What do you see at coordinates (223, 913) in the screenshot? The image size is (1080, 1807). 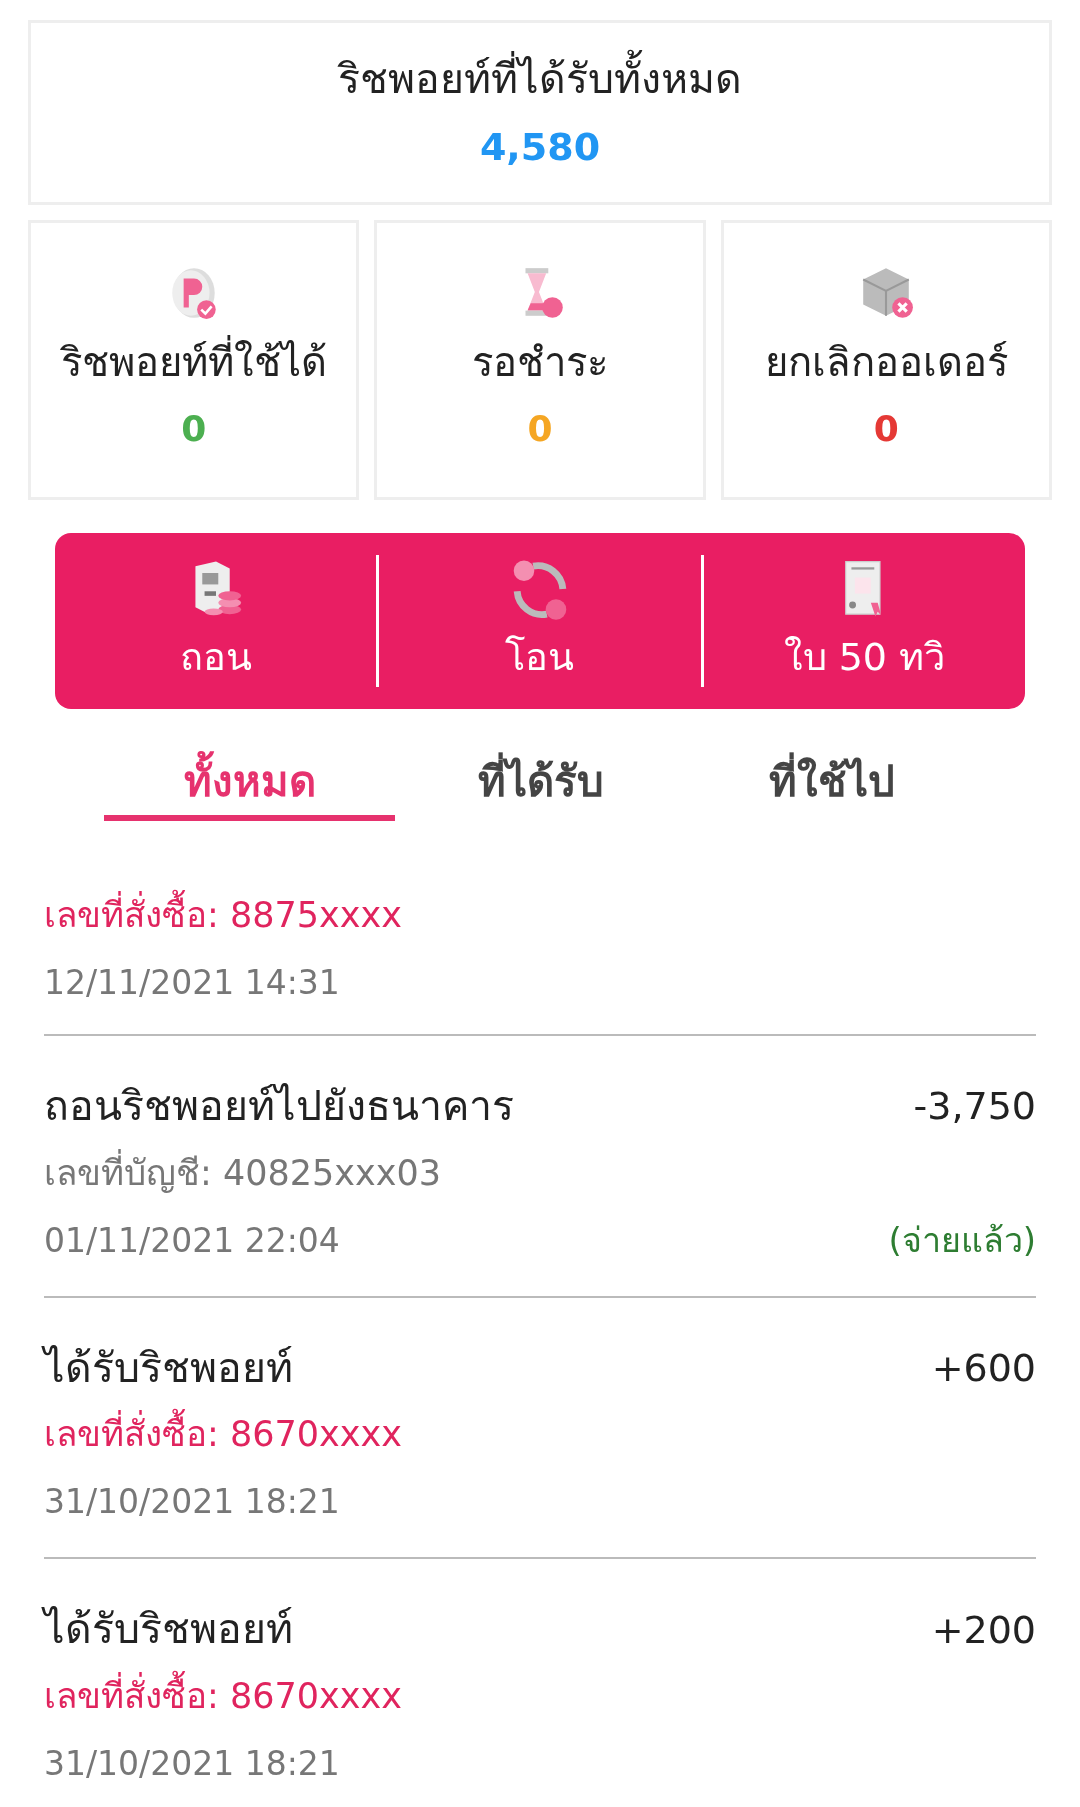 I see `order-number: เลขที่สั่งซื้อ: 8875xxxx` at bounding box center [223, 913].